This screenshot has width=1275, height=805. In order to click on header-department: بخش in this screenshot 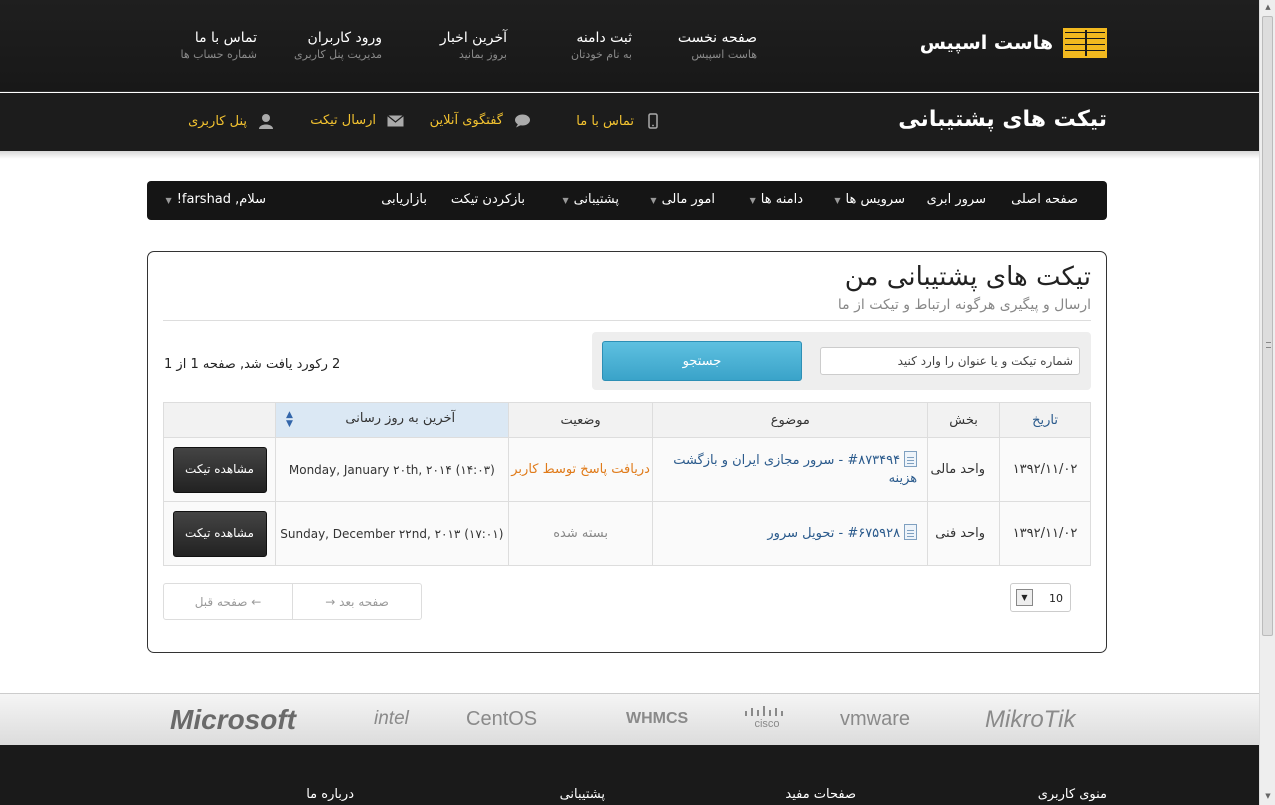, I will do `click(964, 420)`.